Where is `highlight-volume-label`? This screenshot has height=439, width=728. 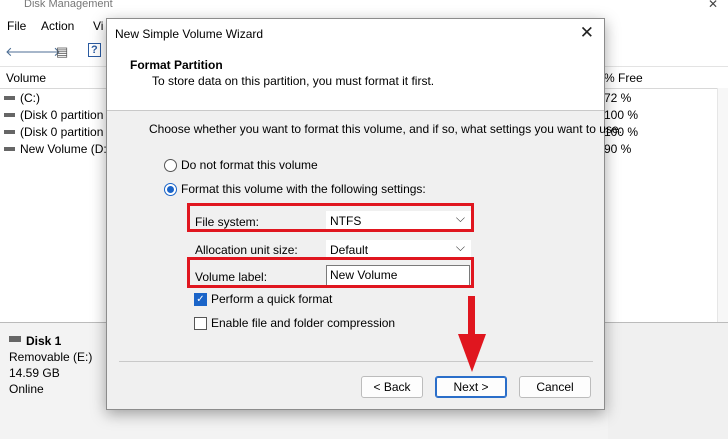
highlight-volume-label is located at coordinates (330, 272).